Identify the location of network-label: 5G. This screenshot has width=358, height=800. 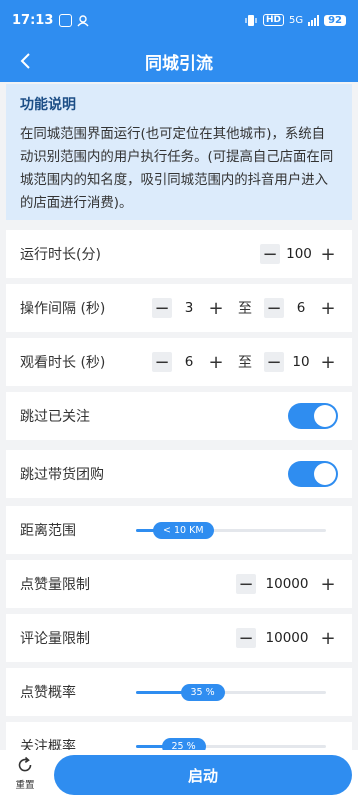
(296, 20).